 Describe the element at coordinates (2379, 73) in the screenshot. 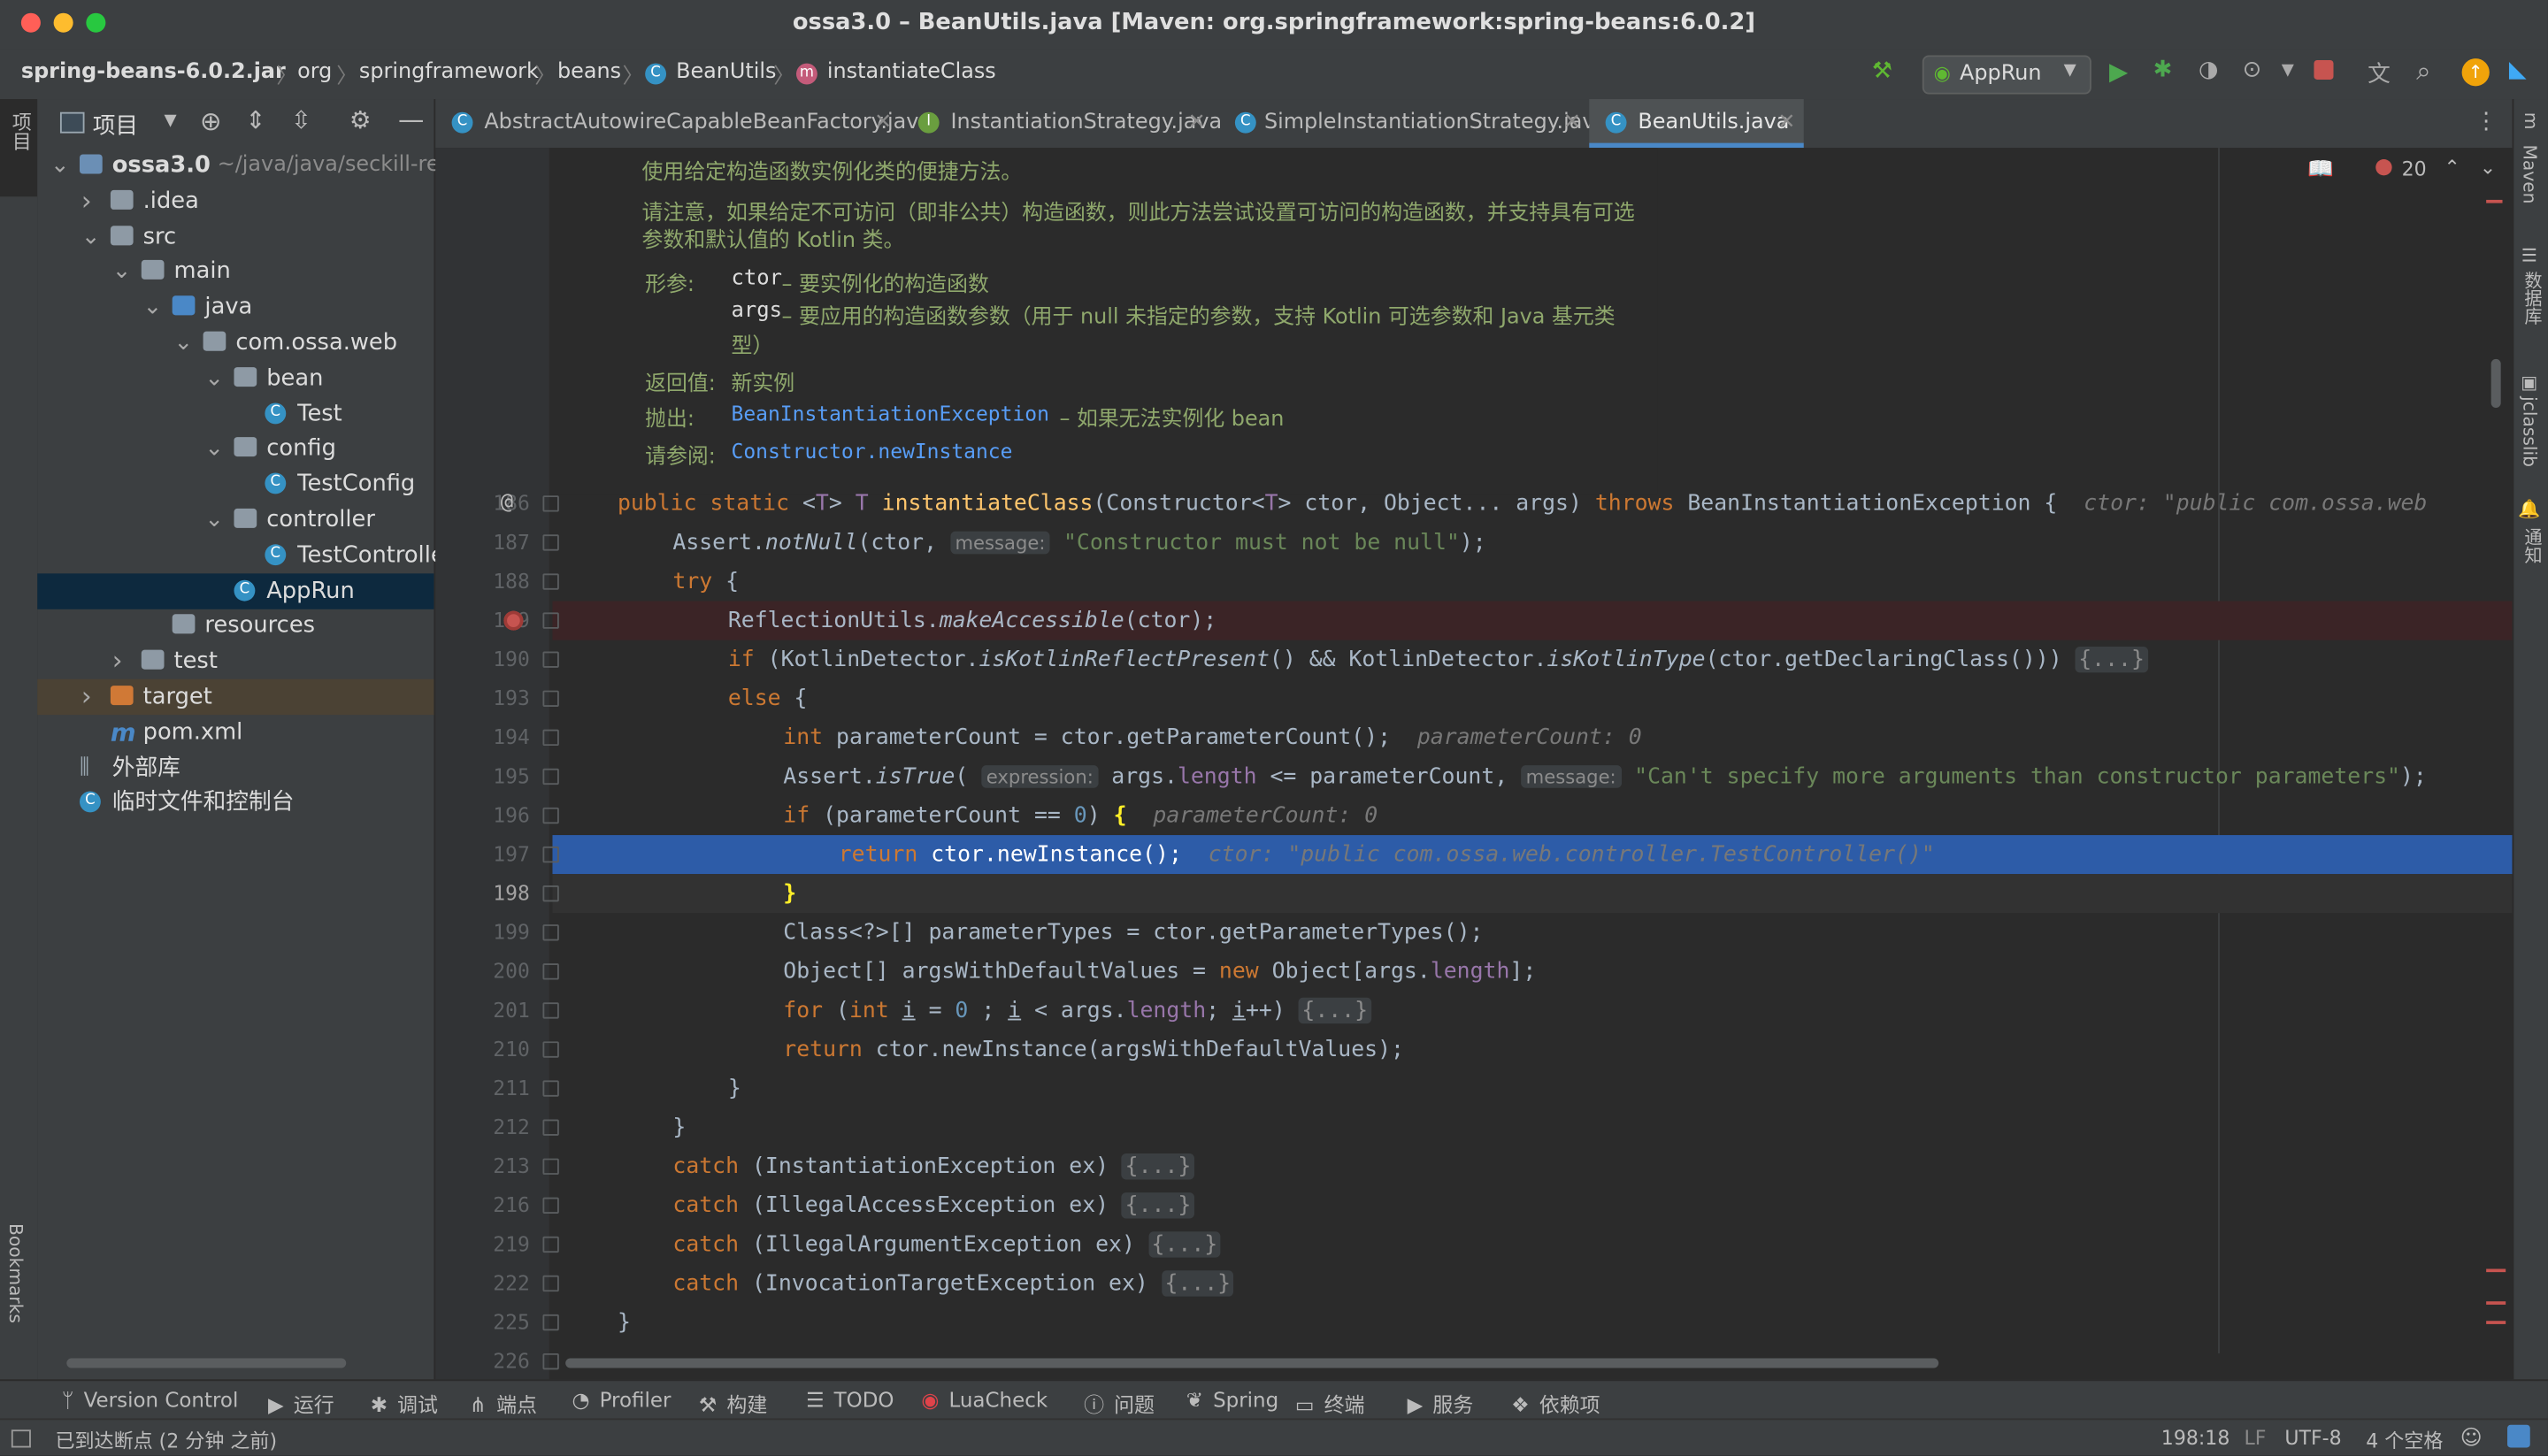

I see `translate-icon: 文` at that location.